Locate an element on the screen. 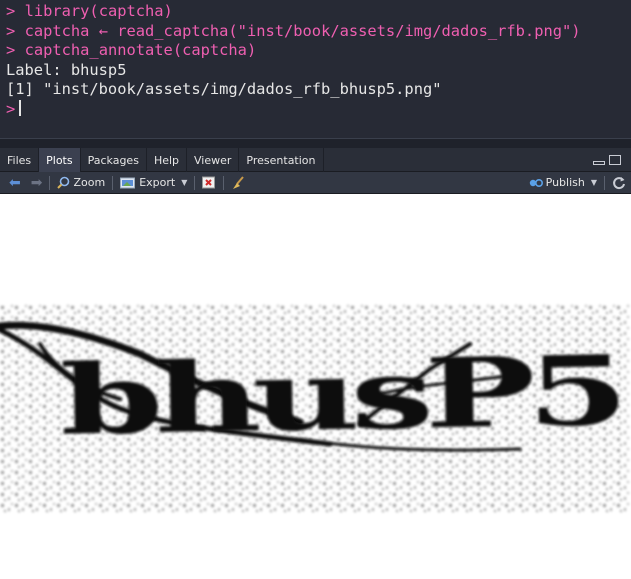 The height and width of the screenshot is (579, 631). toolbar-right: Publish ▼ is located at coordinates (577, 183).